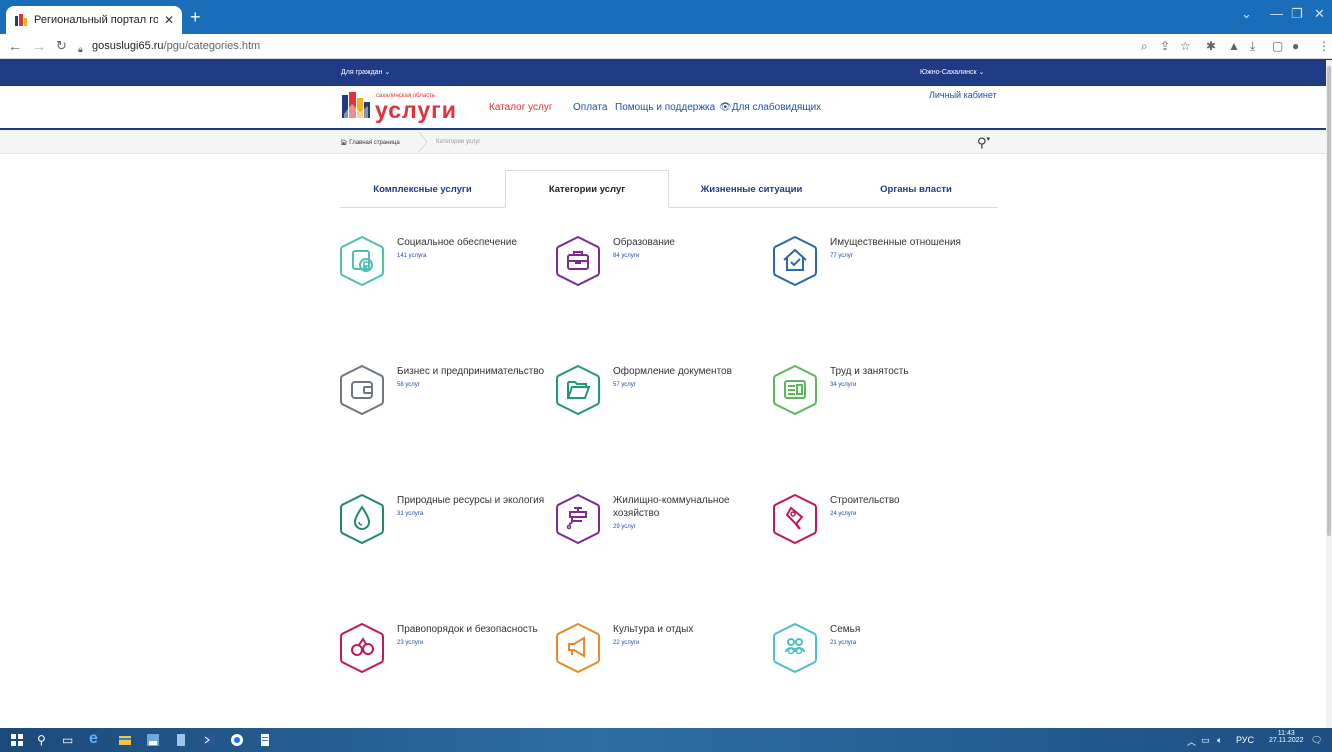 This screenshot has height=752, width=1332. I want to click on tab-complex-services: Комплексные услуги, so click(422, 189).